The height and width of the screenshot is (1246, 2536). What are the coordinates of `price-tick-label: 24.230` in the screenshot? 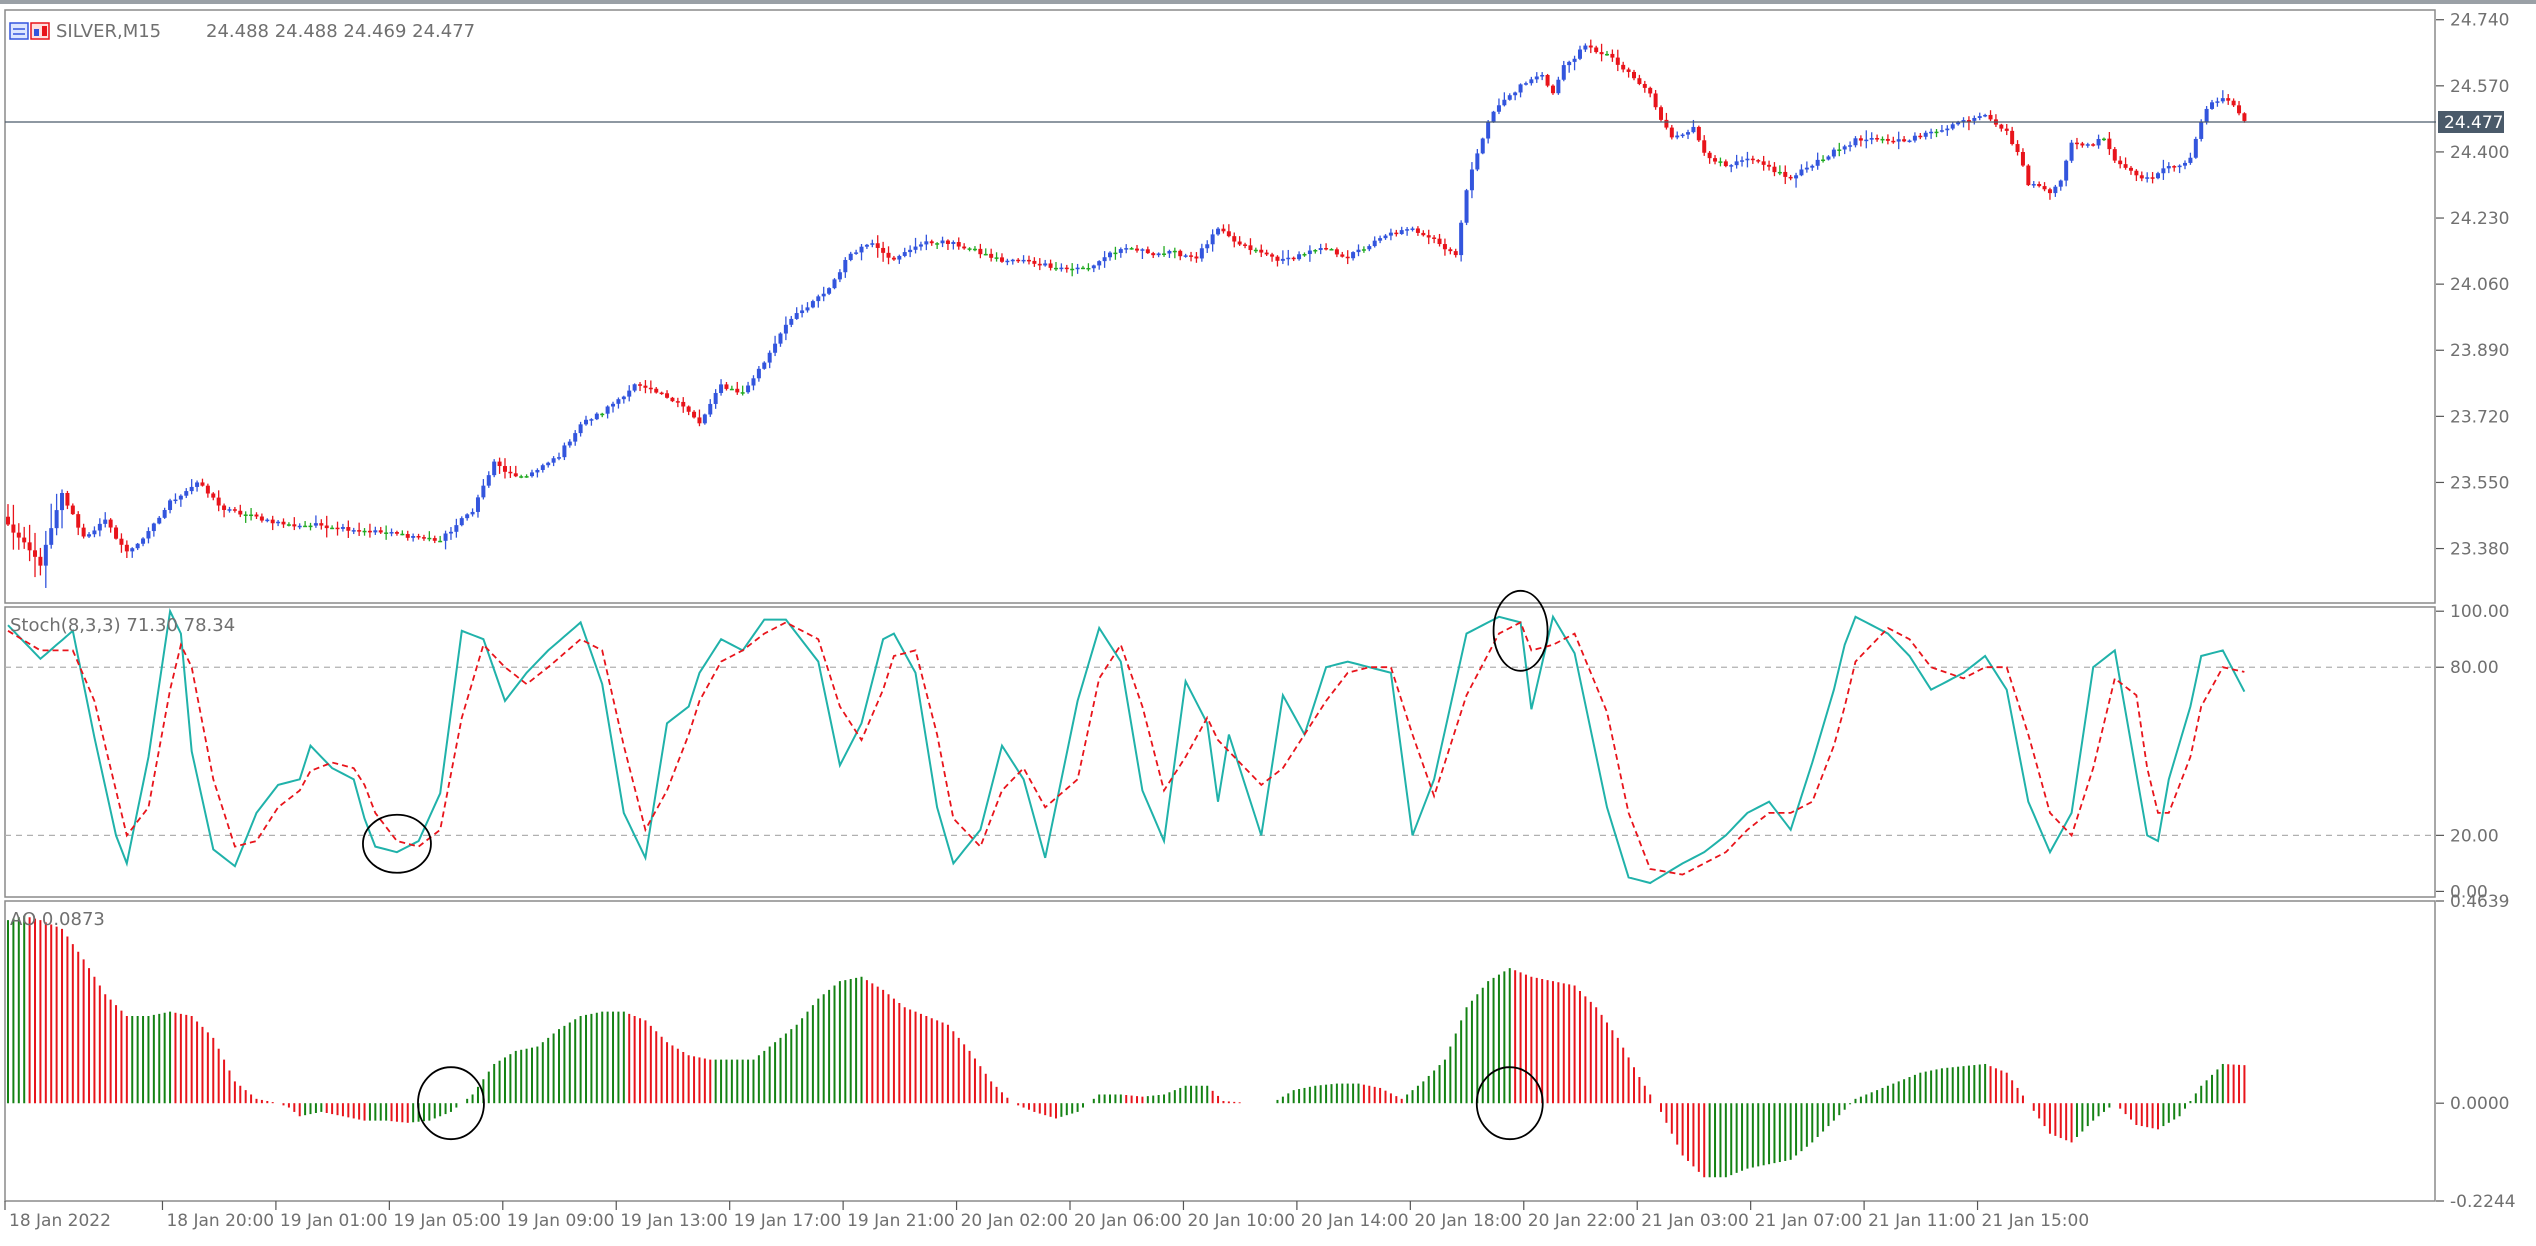 It's located at (2479, 219).